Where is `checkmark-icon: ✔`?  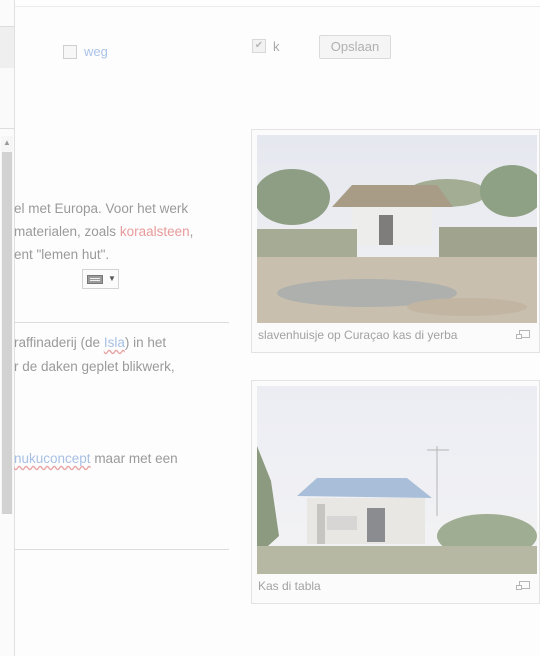 checkmark-icon: ✔ is located at coordinates (259, 45).